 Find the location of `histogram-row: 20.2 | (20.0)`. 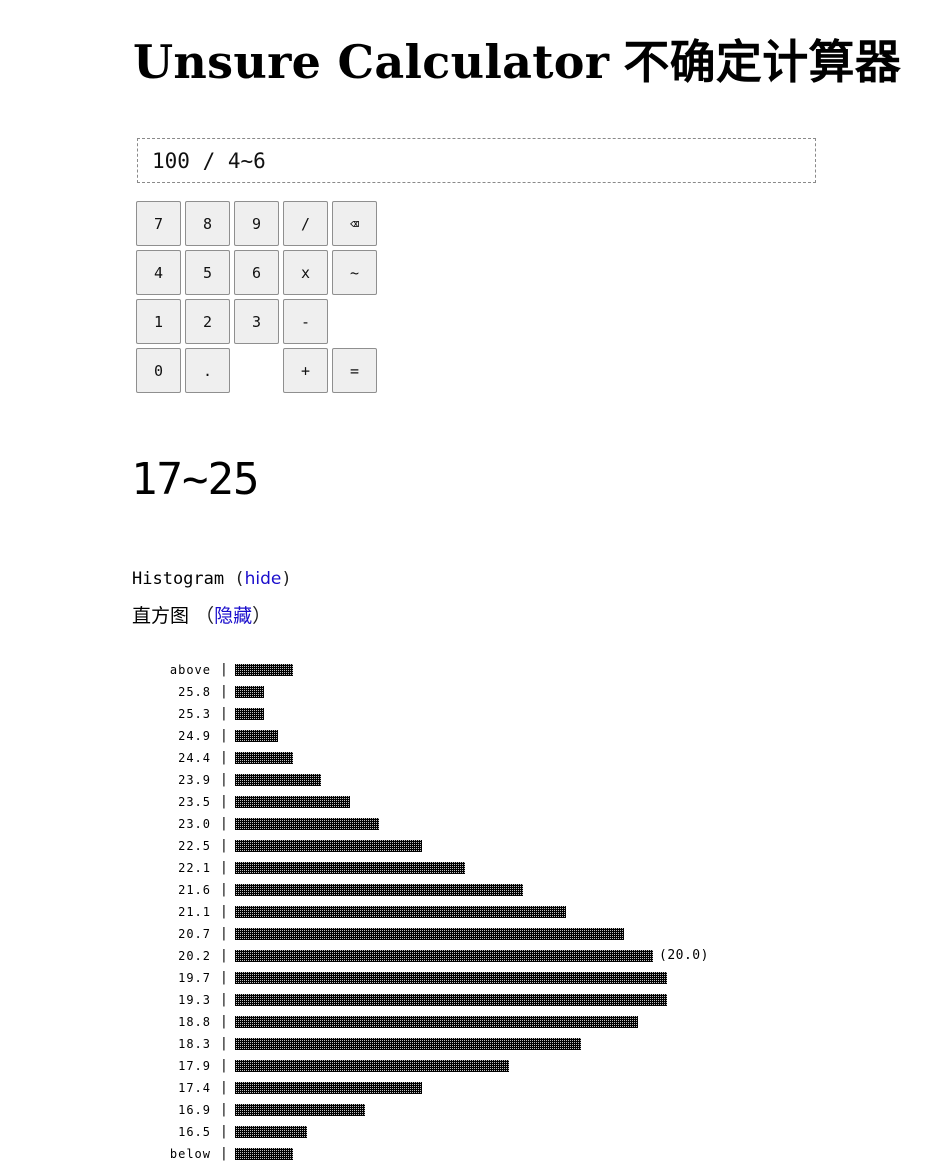

histogram-row: 20.2 | (20.0) is located at coordinates (490, 956).